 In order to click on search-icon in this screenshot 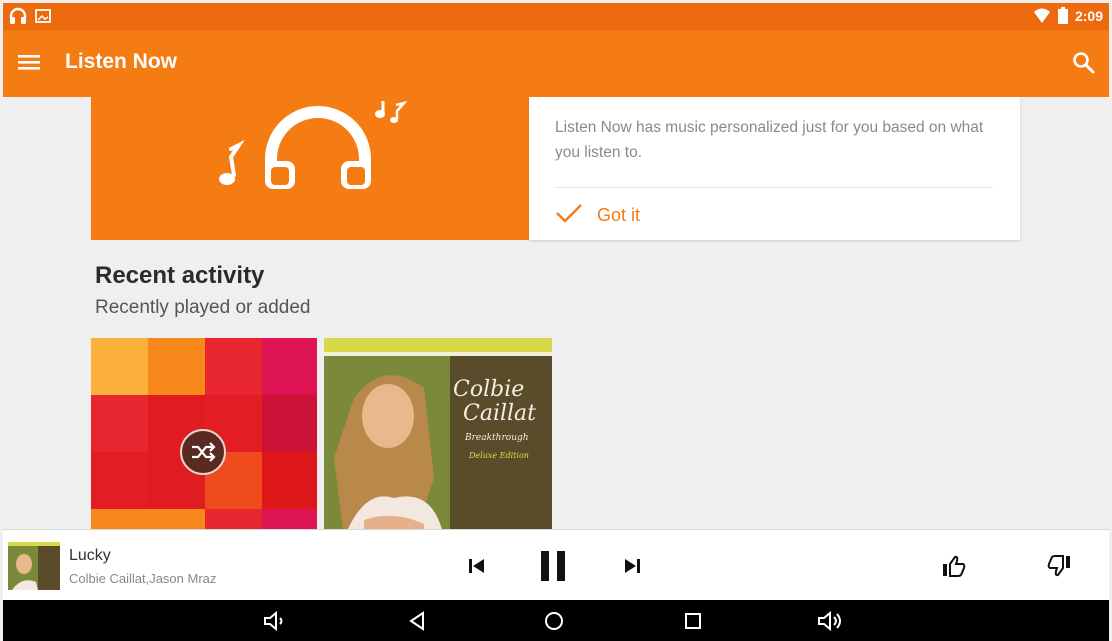, I will do `click(1084, 63)`.